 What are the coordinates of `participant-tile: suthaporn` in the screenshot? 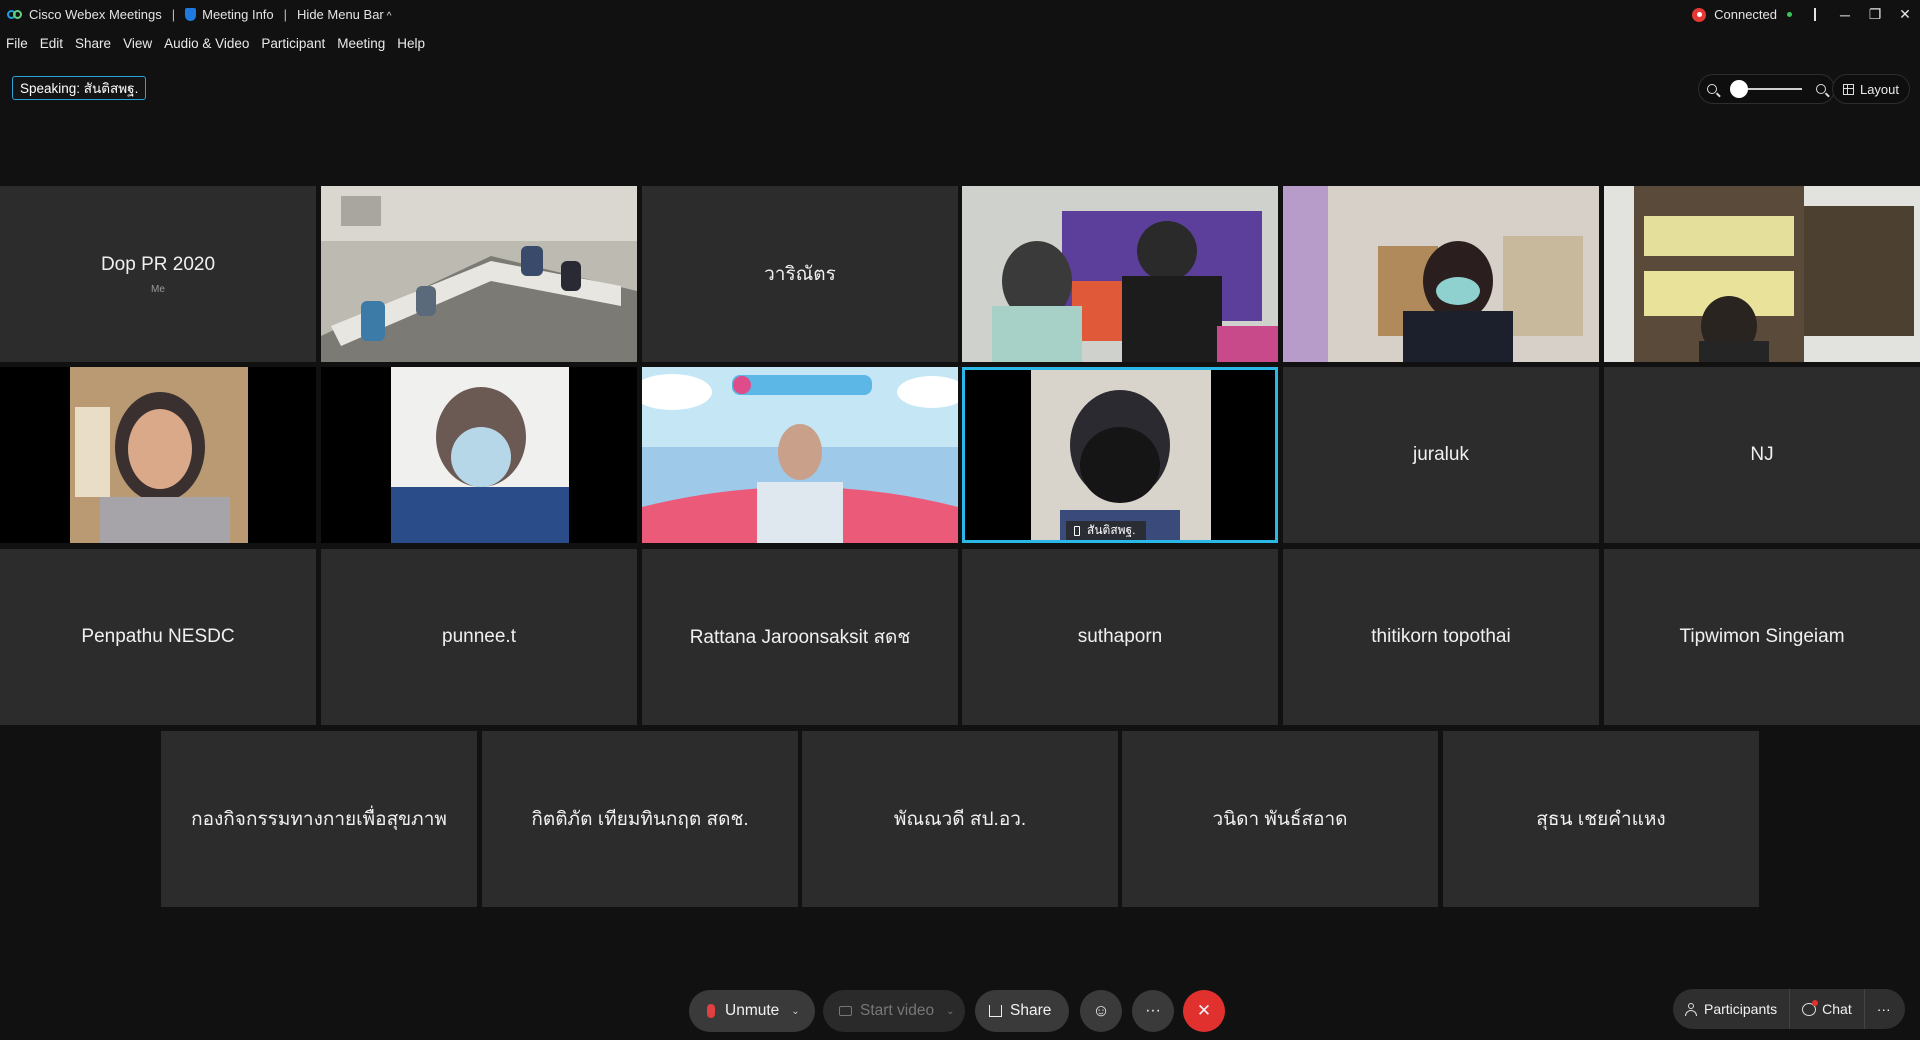 It's located at (1120, 637).